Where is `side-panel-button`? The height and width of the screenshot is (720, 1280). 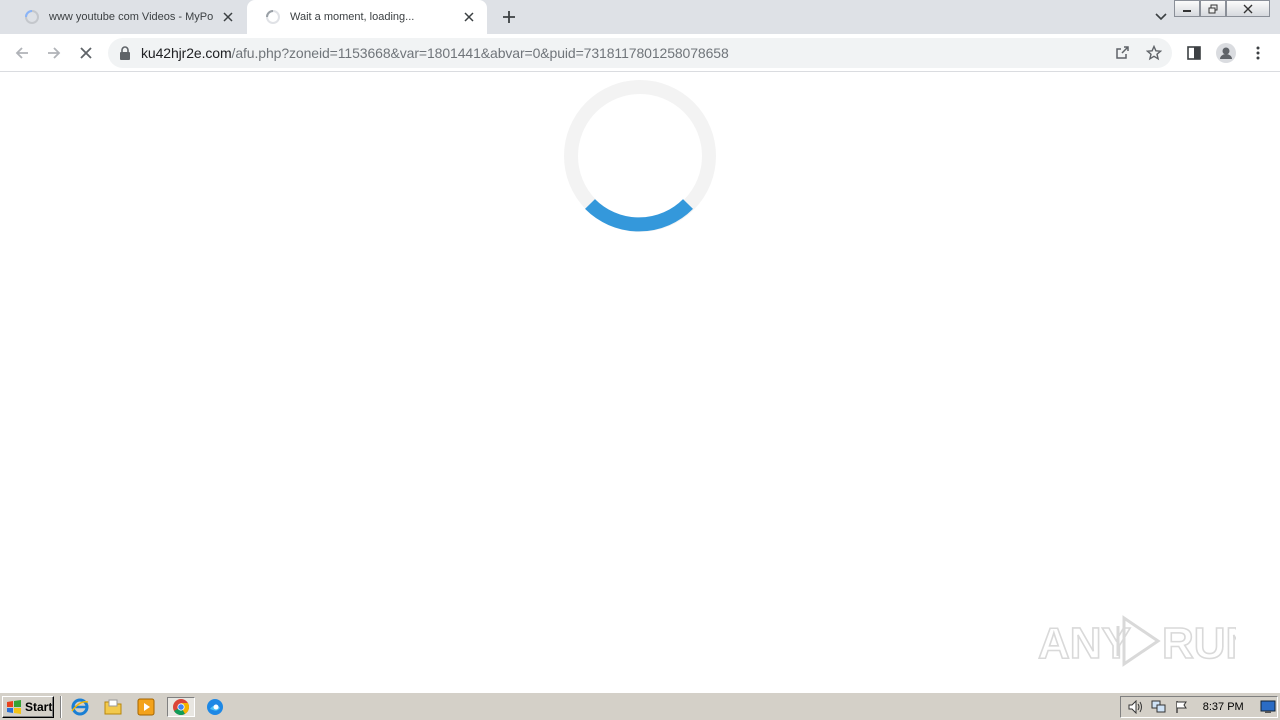 side-panel-button is located at coordinates (1194, 53).